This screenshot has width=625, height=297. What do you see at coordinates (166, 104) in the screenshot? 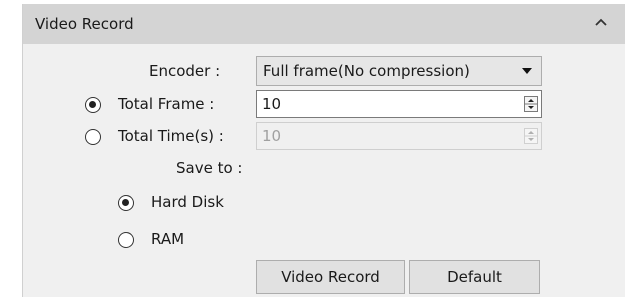
I see `total-frame-label: Total Frame :` at bounding box center [166, 104].